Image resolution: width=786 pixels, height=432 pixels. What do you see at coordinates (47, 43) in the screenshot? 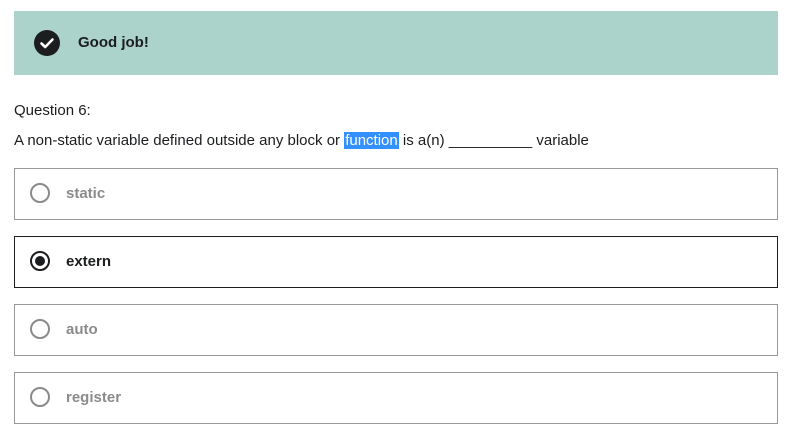
I see `check-circle-icon` at bounding box center [47, 43].